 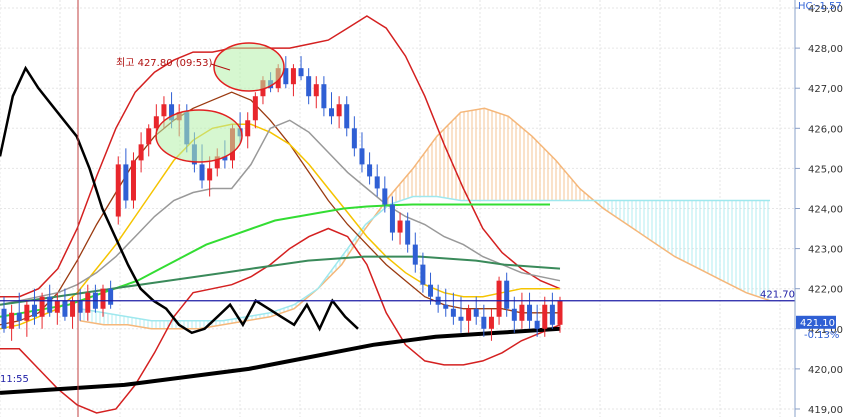 I want to click on indicator-readout: HC:-1.57, so click(x=820, y=6).